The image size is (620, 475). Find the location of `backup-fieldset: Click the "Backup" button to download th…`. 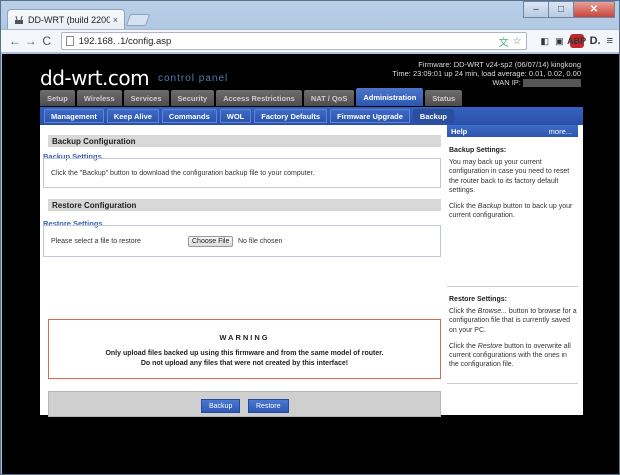

backup-fieldset: Click the "Backup" button to download th… is located at coordinates (242, 173).